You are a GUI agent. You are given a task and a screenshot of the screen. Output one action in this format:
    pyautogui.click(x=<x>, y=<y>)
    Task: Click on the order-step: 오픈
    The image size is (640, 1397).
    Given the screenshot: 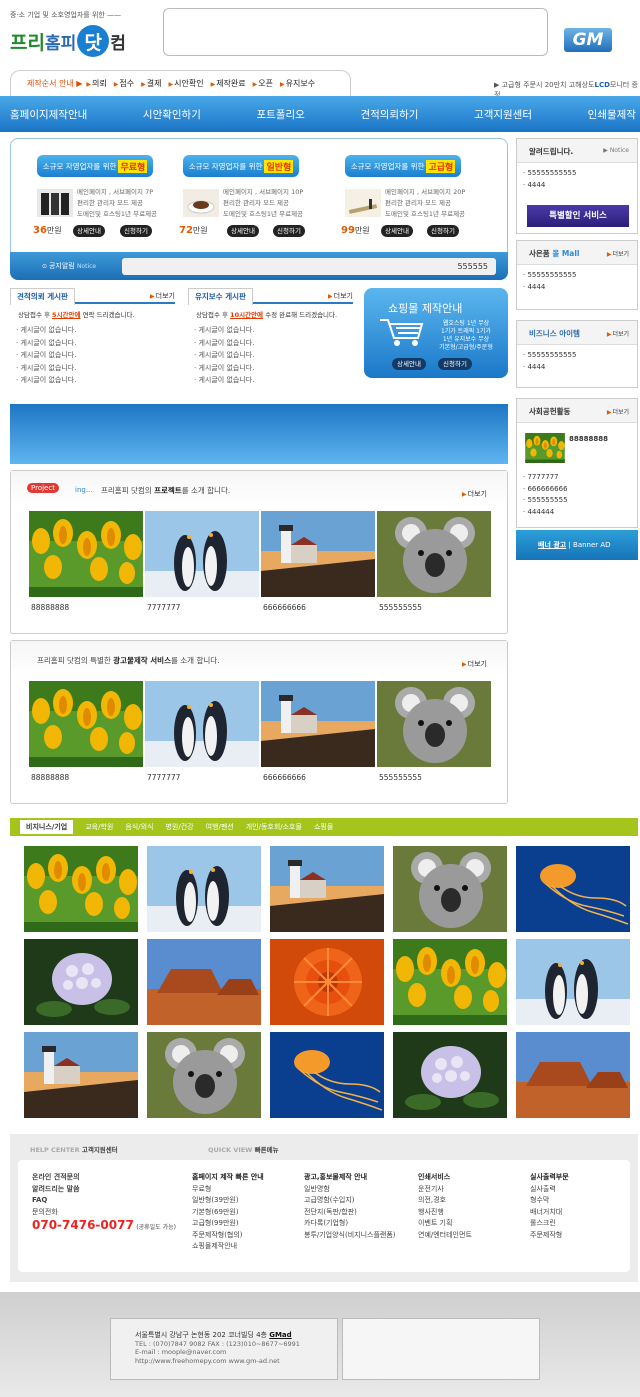 What is the action you would take?
    pyautogui.click(x=263, y=83)
    